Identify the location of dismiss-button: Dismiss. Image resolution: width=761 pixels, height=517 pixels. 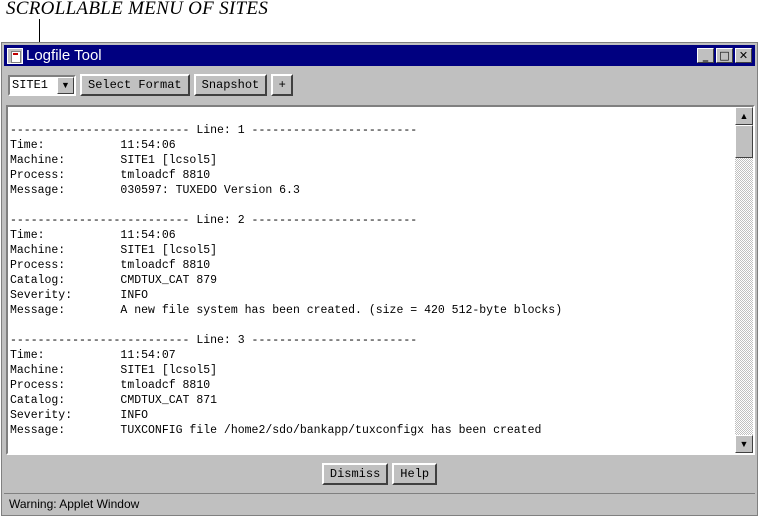
(355, 474).